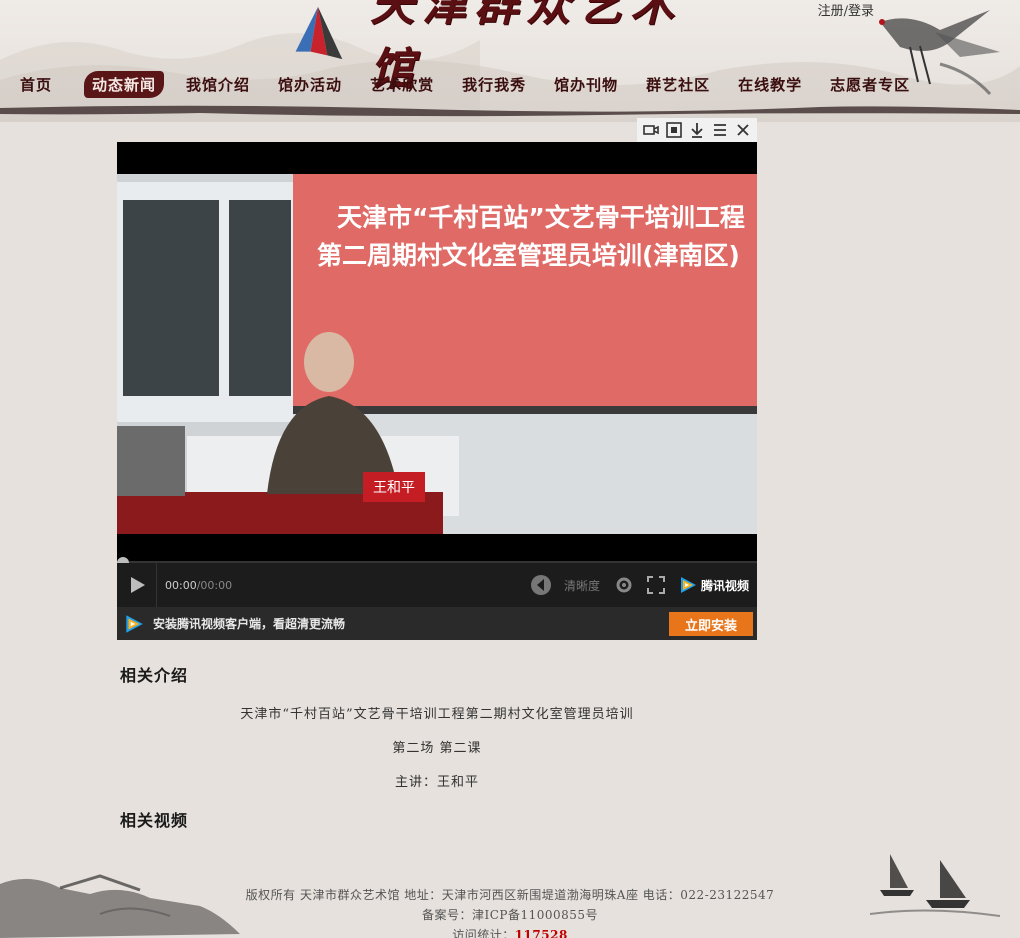 The image size is (1020, 938). What do you see at coordinates (528, 255) in the screenshot?
I see `video-caption-line2: 第二周期村文化室管理员培训(津南区)` at bounding box center [528, 255].